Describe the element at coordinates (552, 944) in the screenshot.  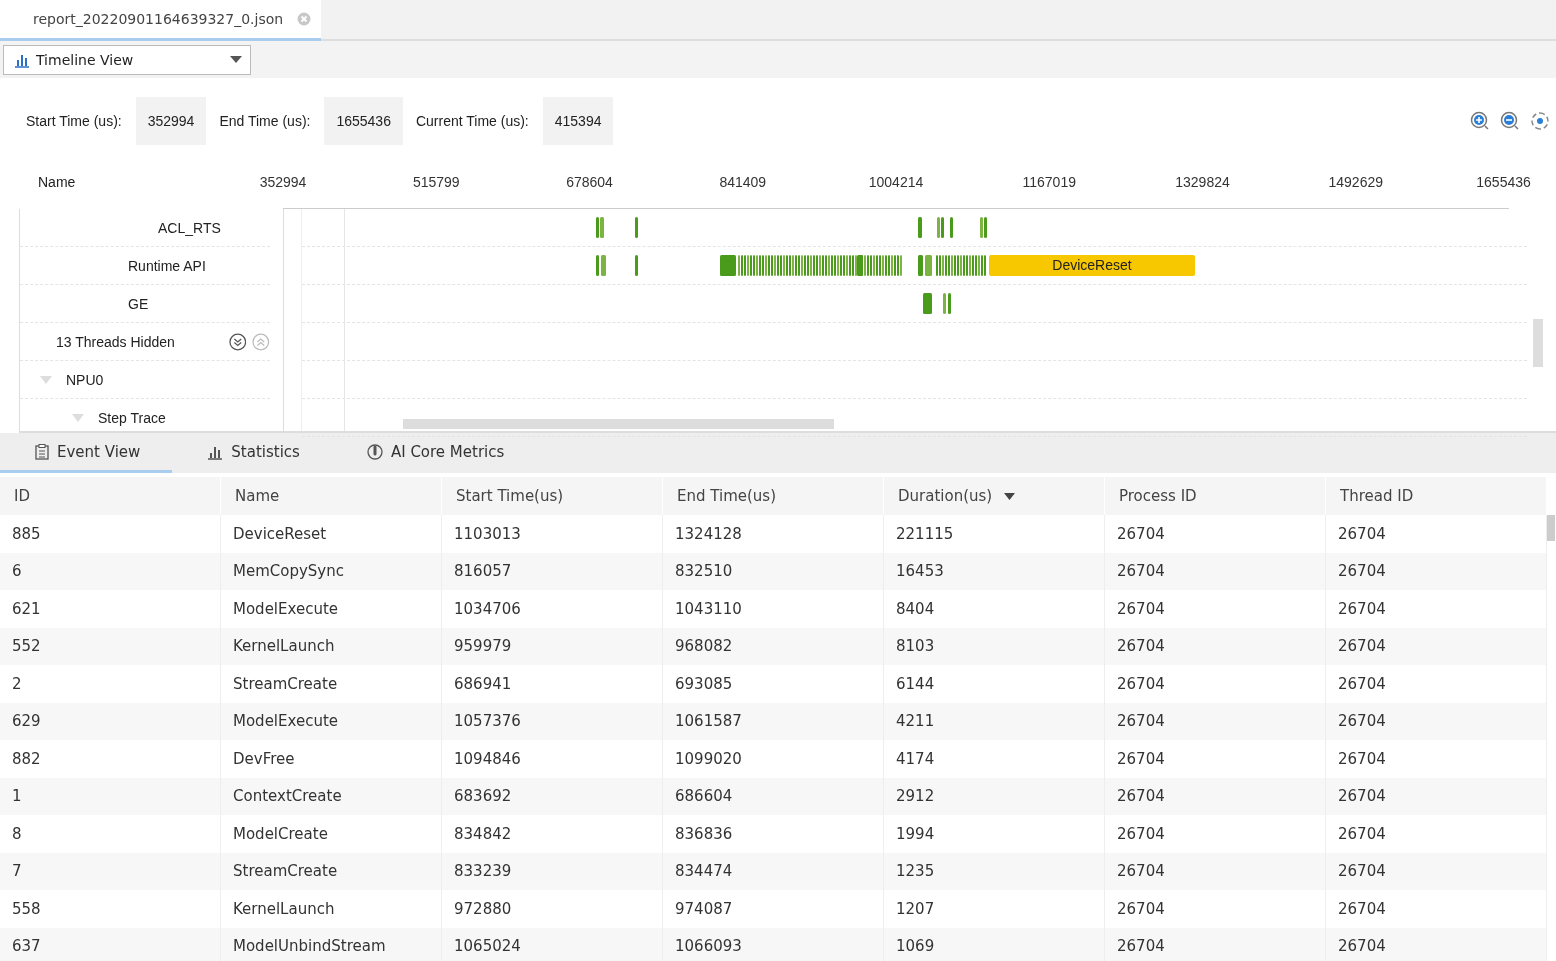
I see `table-cell: 1065024` at that location.